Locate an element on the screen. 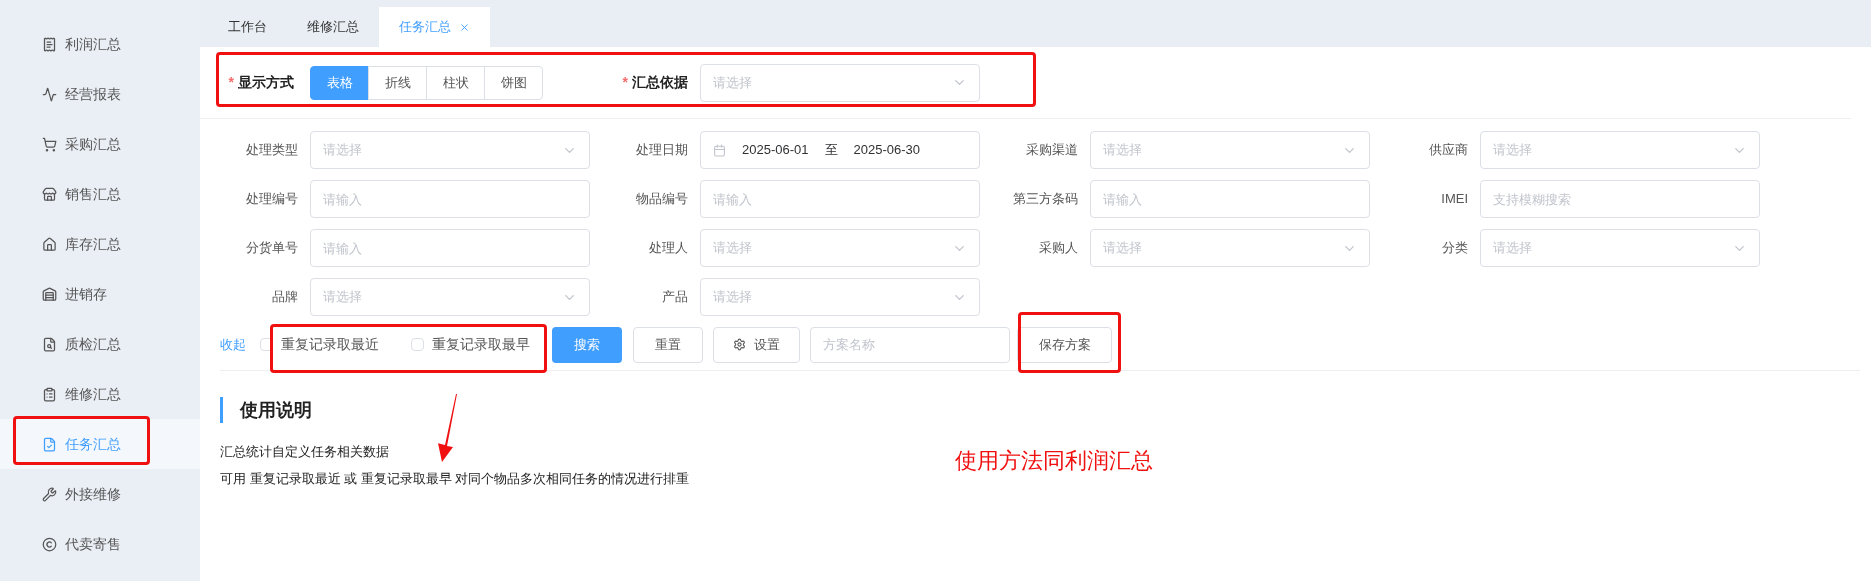  section-title: 使用说明 is located at coordinates (276, 410).